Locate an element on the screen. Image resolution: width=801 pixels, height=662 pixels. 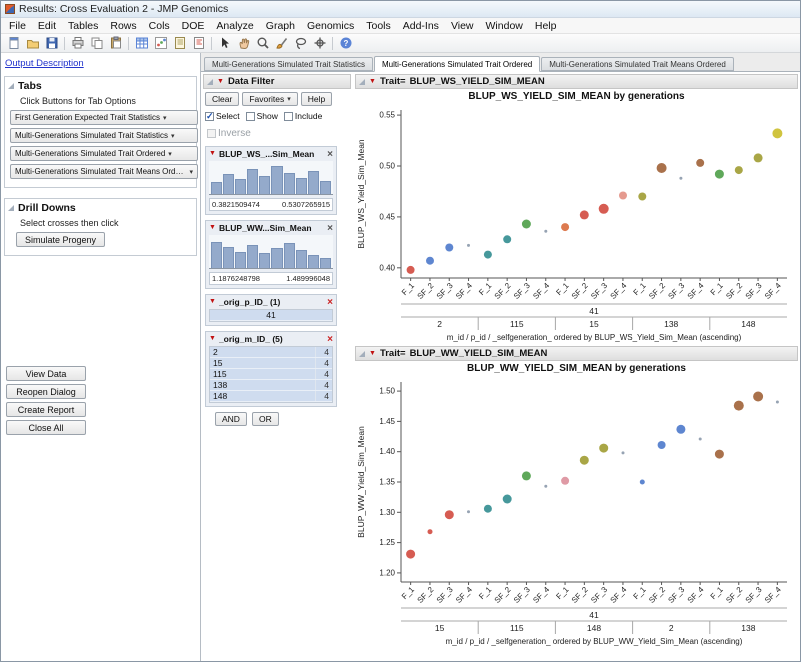
inverse-checkbox-box is located at coordinates (211, 133).